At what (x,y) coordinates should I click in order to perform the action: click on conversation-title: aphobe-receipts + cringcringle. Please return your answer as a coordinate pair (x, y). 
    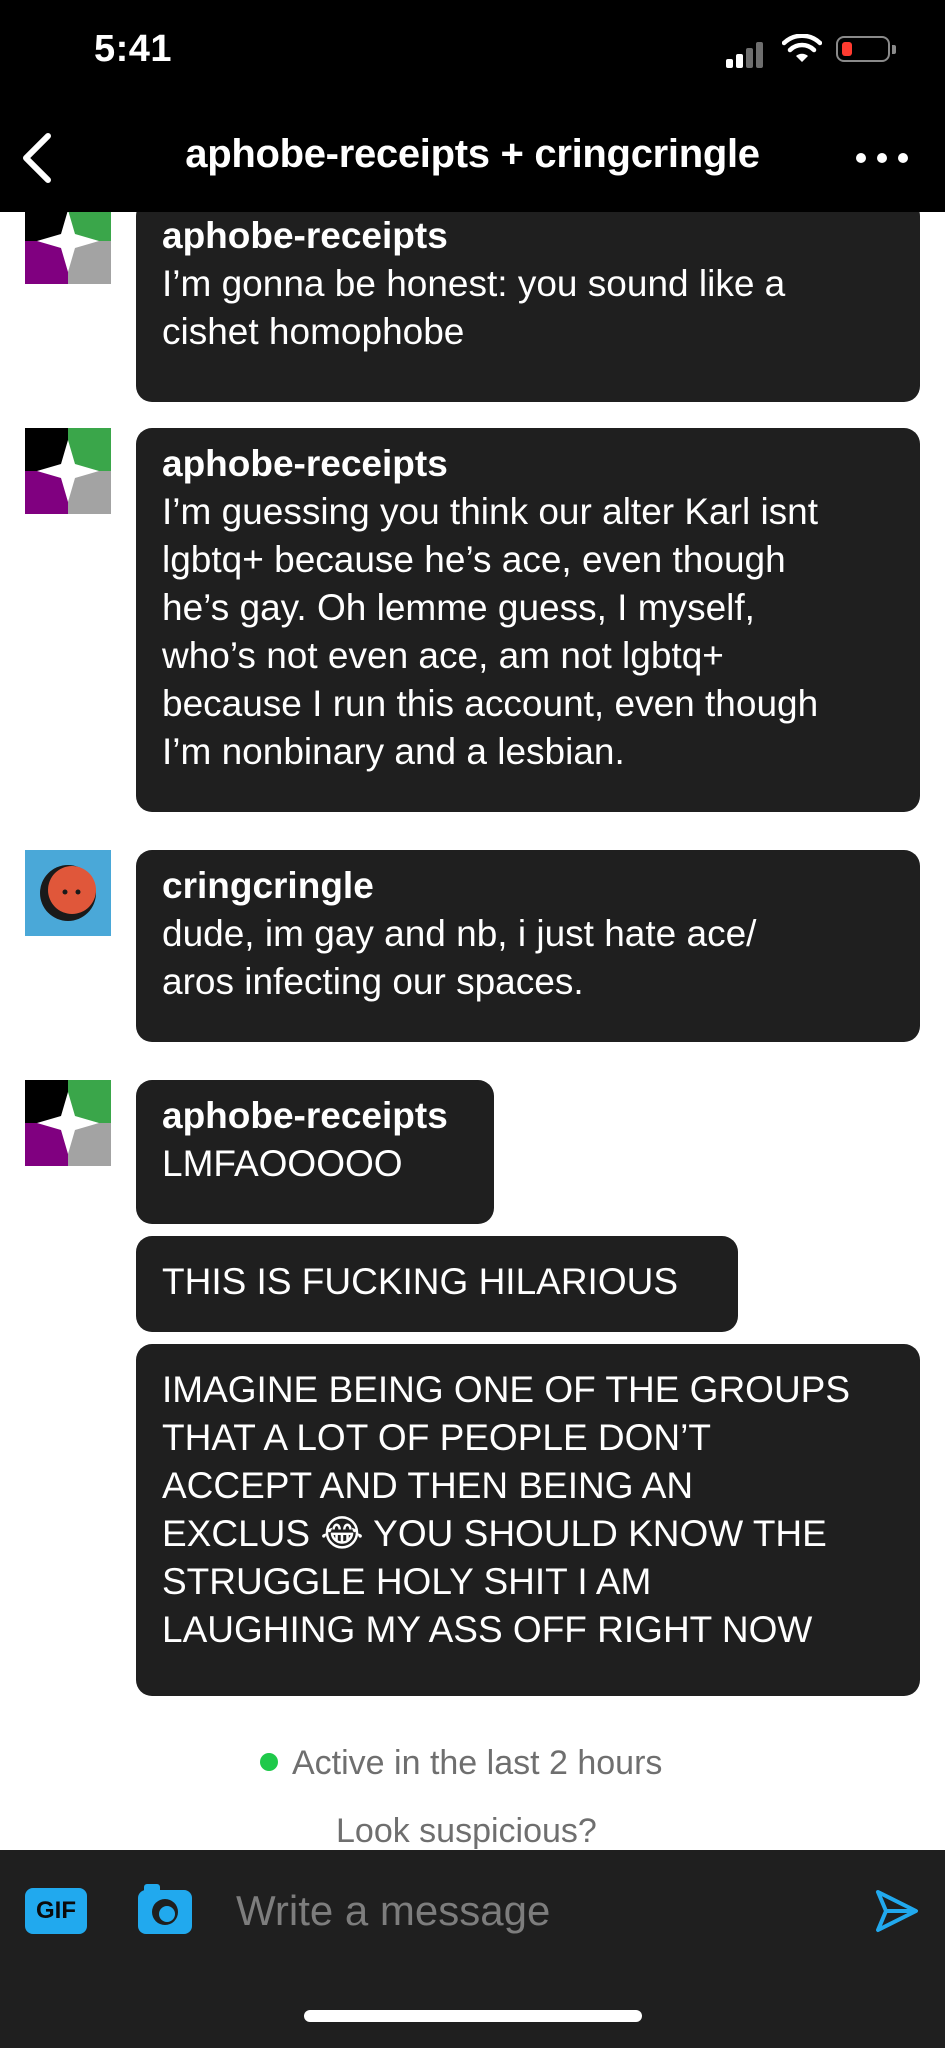
    Looking at the image, I should click on (472, 154).